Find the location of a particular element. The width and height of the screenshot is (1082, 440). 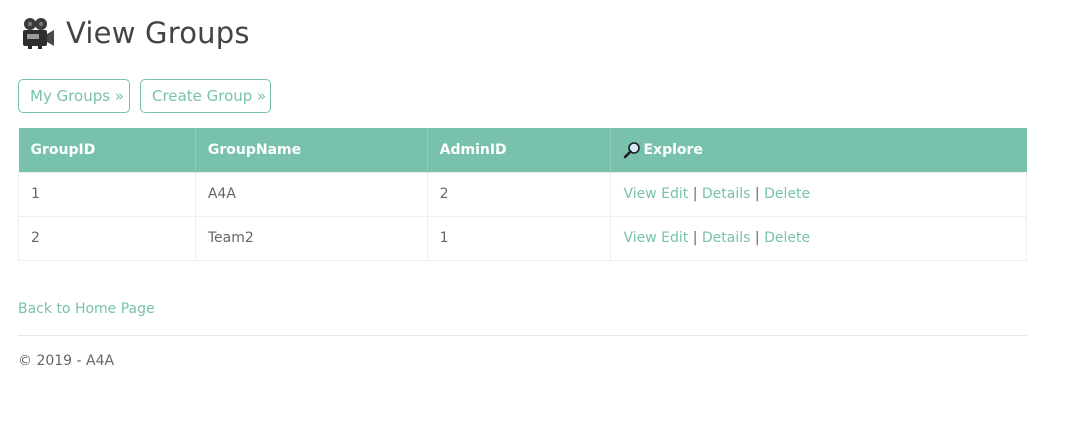

footer-divider is located at coordinates (522, 335).